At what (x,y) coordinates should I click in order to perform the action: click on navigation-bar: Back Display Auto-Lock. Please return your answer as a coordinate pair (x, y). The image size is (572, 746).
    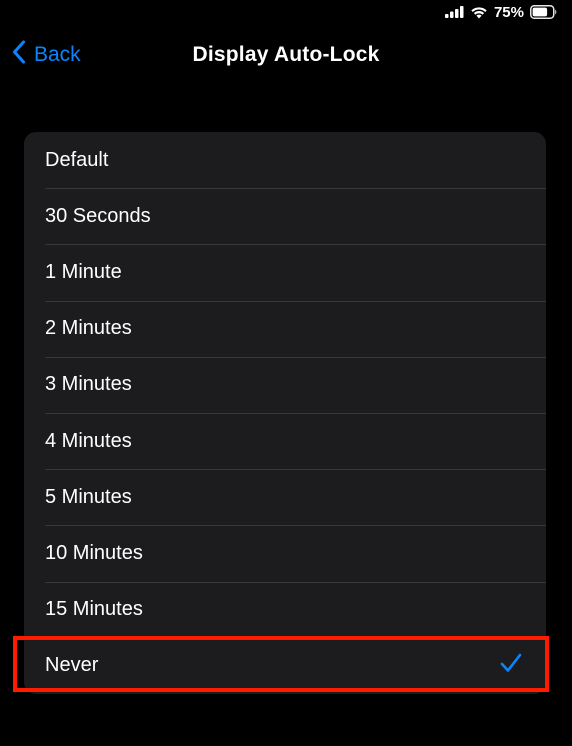
    Looking at the image, I should click on (286, 56).